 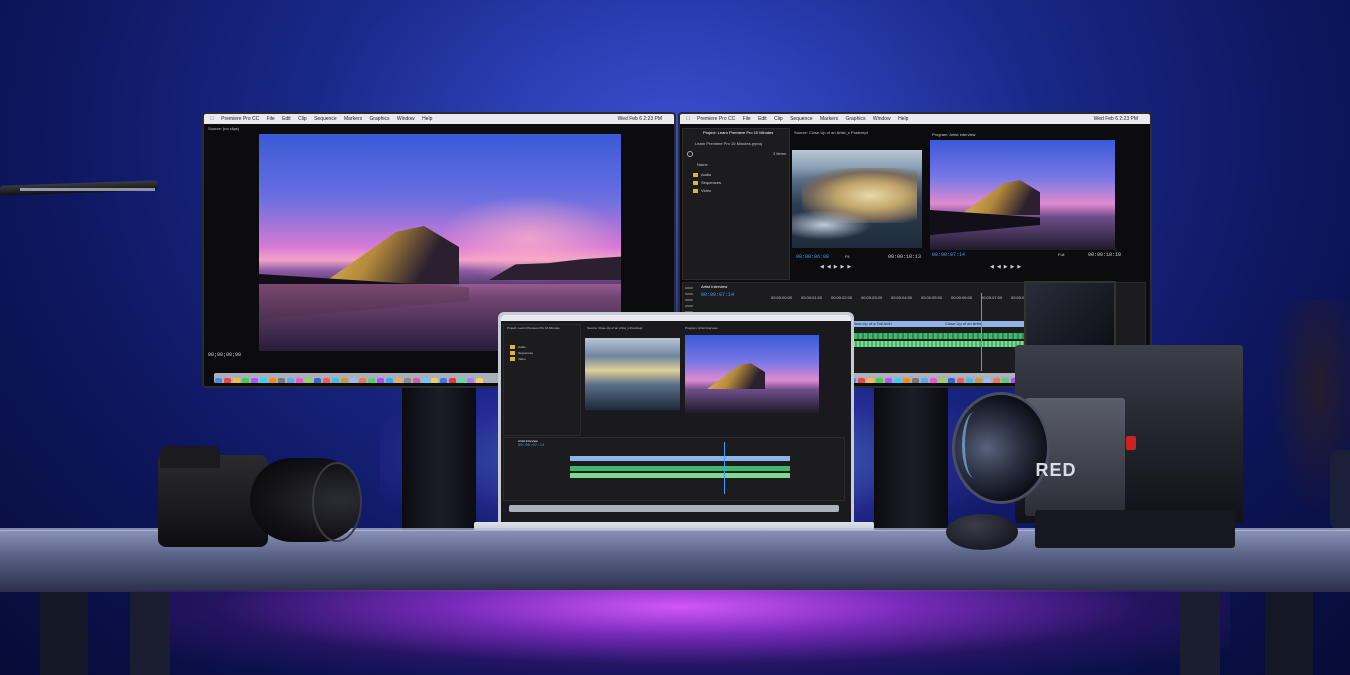 I want to click on project-items-count: 3 Items, so click(x=779, y=153).